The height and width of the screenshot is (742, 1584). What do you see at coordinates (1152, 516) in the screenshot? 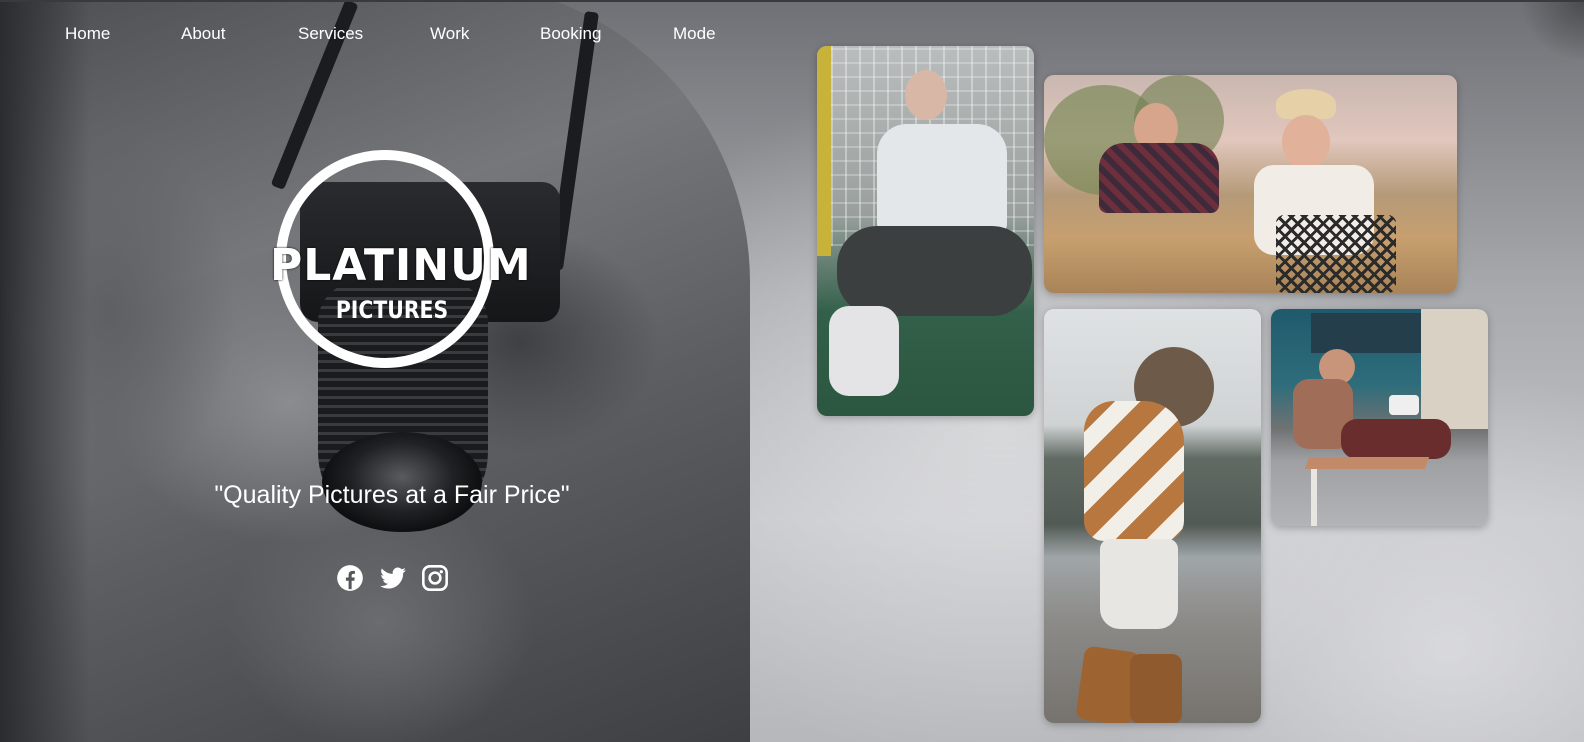
I see `woman-sweater-photo` at bounding box center [1152, 516].